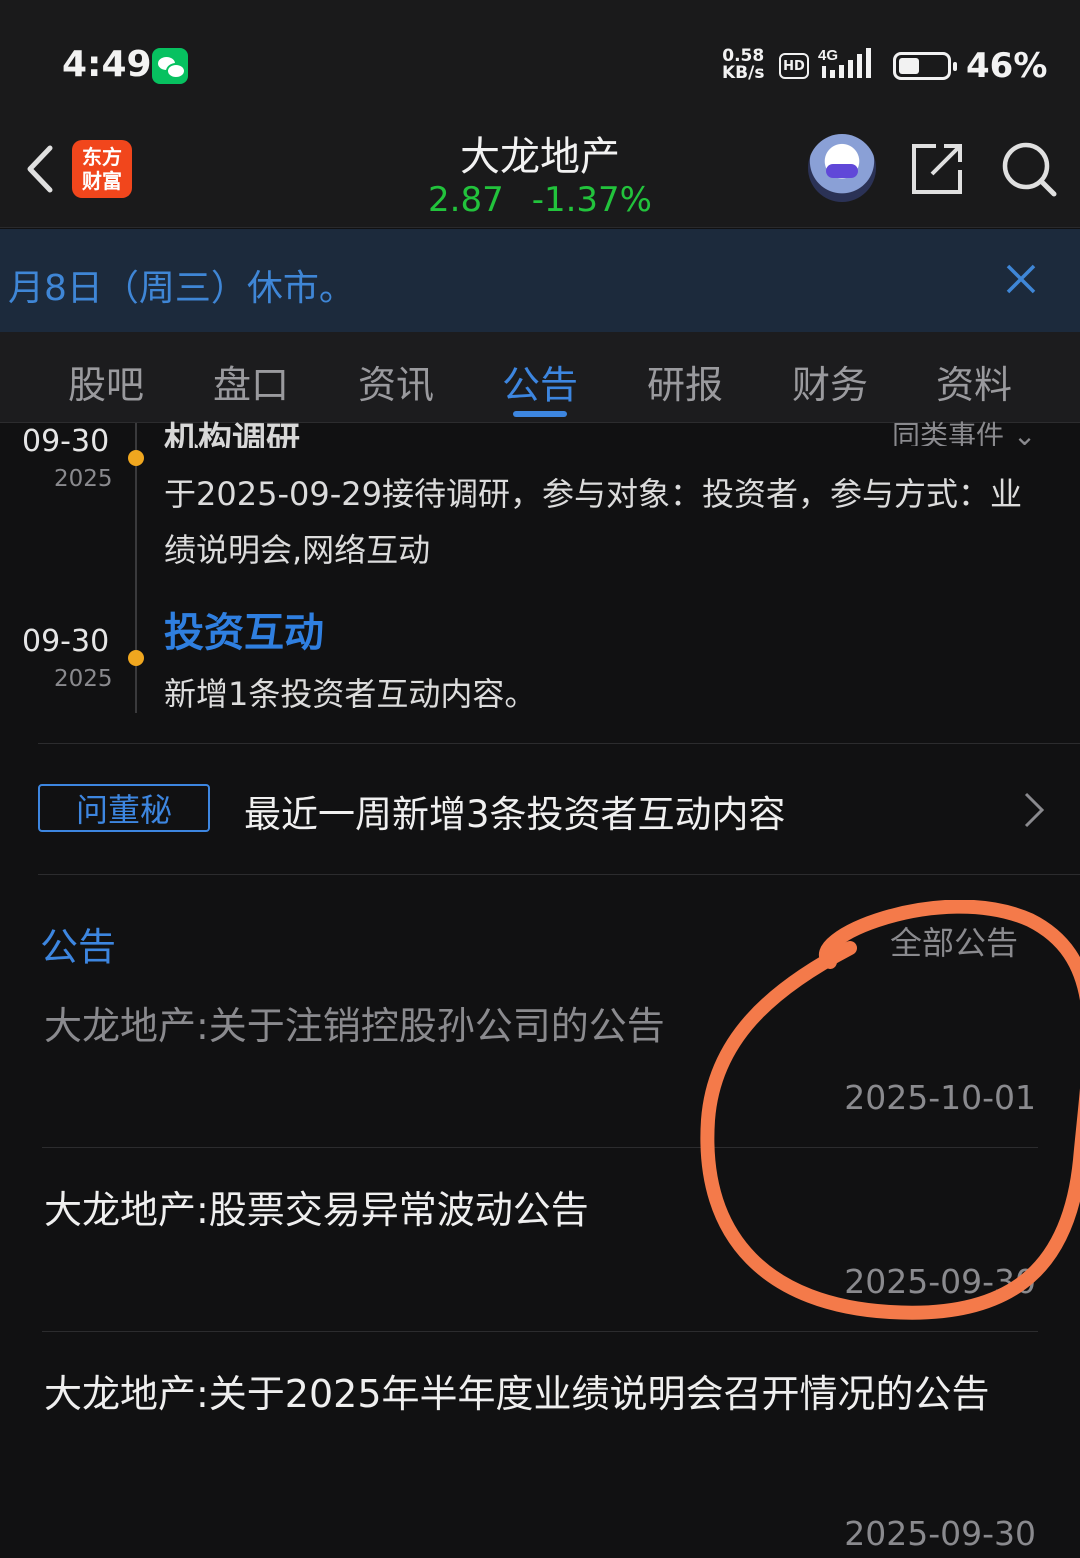 The image size is (1080, 1558). Describe the element at coordinates (540, 280) in the screenshot. I see `market-closed-notice-banner: 月8日（周三）休市。` at that location.